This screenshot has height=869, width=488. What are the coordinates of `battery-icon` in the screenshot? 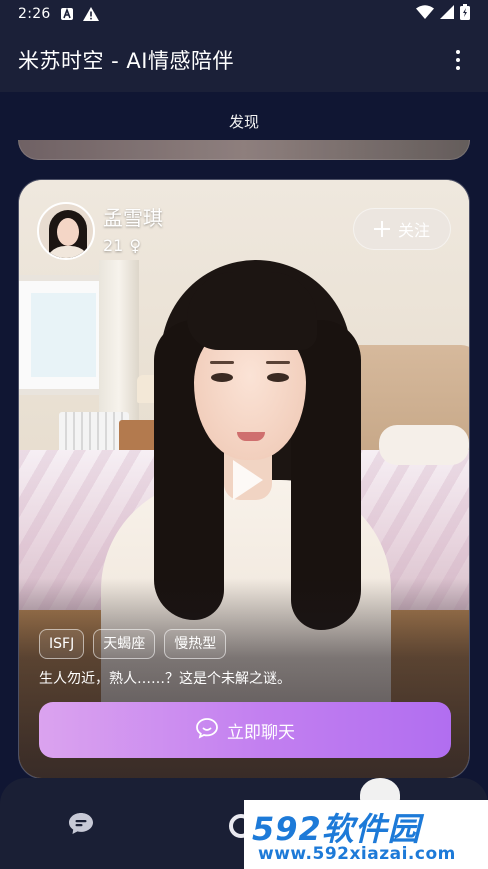 It's located at (465, 14).